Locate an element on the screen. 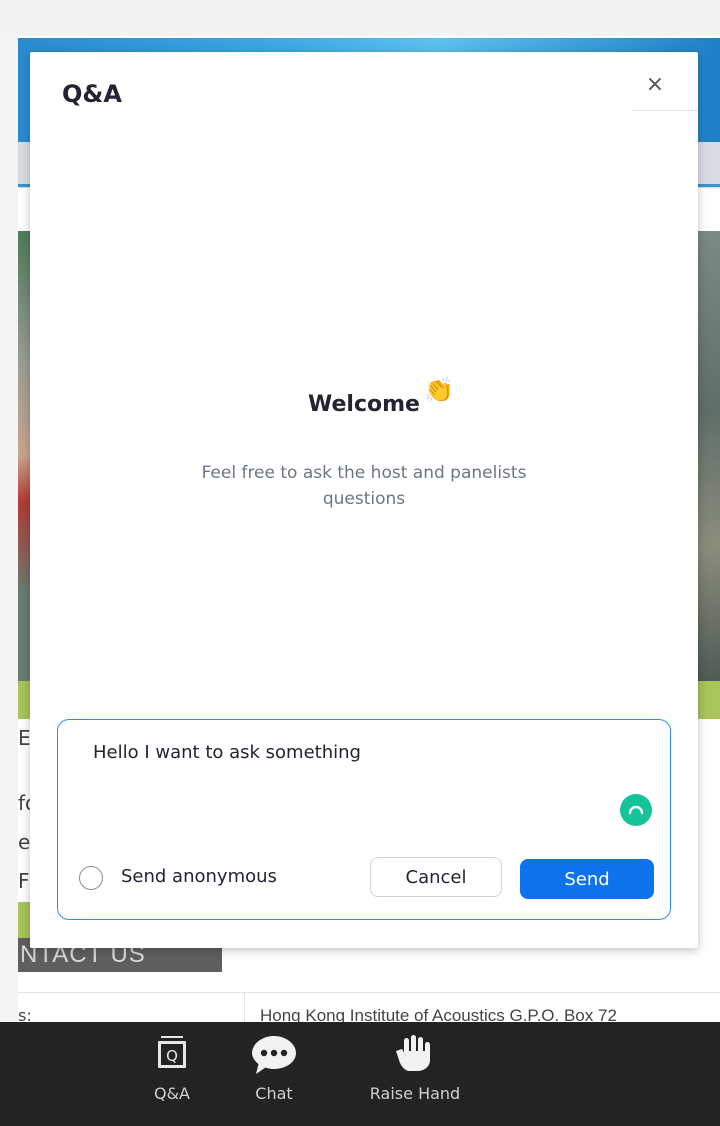 The height and width of the screenshot is (1126, 720). svg-text: Q is located at coordinates (172, 1056).